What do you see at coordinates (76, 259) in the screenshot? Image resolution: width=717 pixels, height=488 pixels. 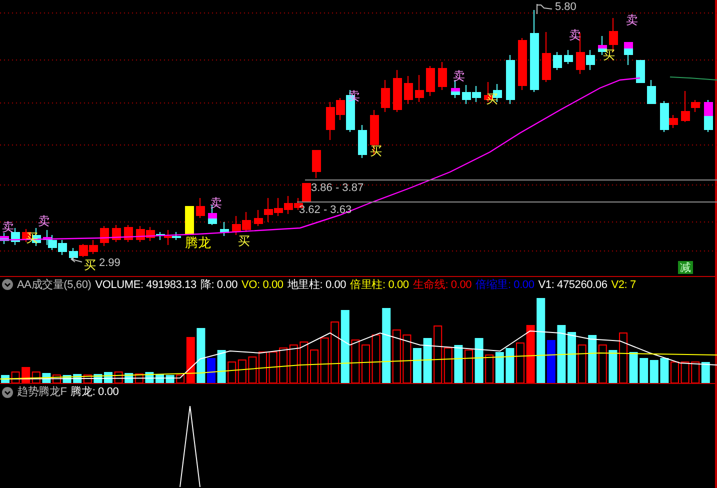 I see `arrow-icon` at bounding box center [76, 259].